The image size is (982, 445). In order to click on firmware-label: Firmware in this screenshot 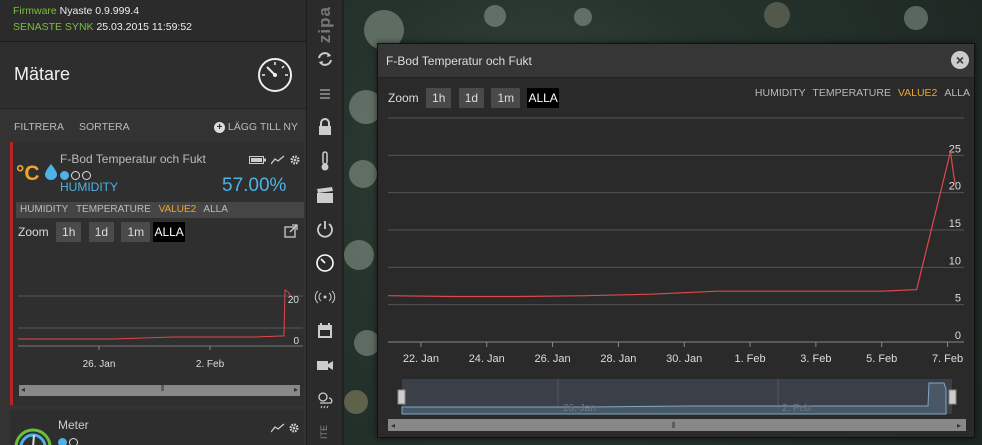, I will do `click(35, 11)`.